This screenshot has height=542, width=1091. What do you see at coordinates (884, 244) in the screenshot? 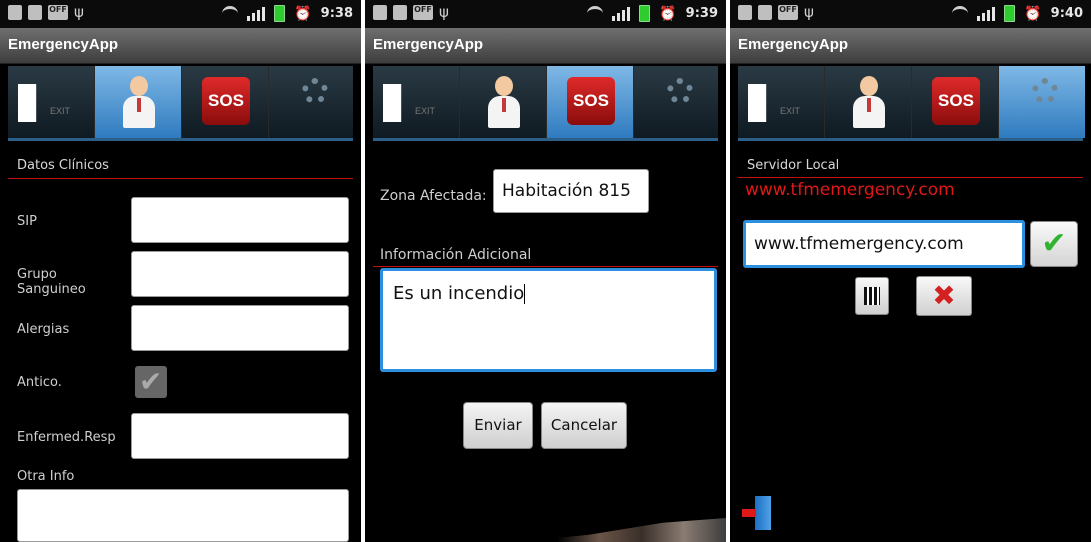
I see `server-url-input: www.tfmemergency.com` at bounding box center [884, 244].